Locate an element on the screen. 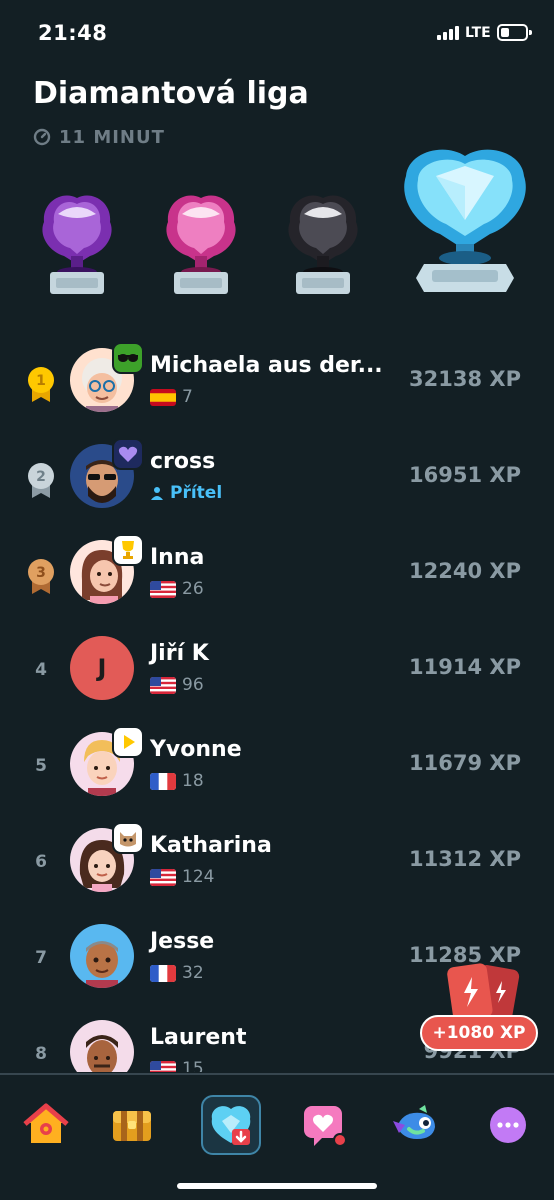  leaderboard-shield-icon is located at coordinates (231, 1125).